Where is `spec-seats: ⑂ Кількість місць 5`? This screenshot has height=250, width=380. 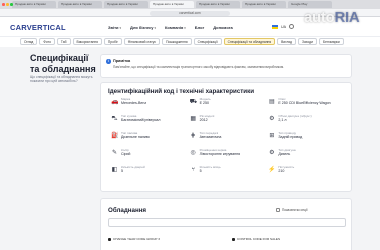
spec-seats: ⑂ Кількість місць 5 is located at coordinates (229, 171).